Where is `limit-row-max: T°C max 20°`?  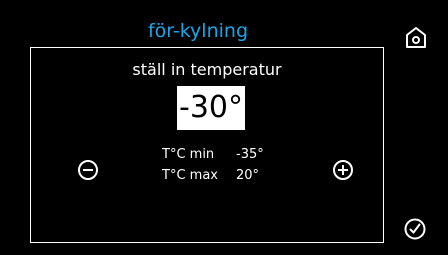 limit-row-max: T°C max 20° is located at coordinates (217, 175).